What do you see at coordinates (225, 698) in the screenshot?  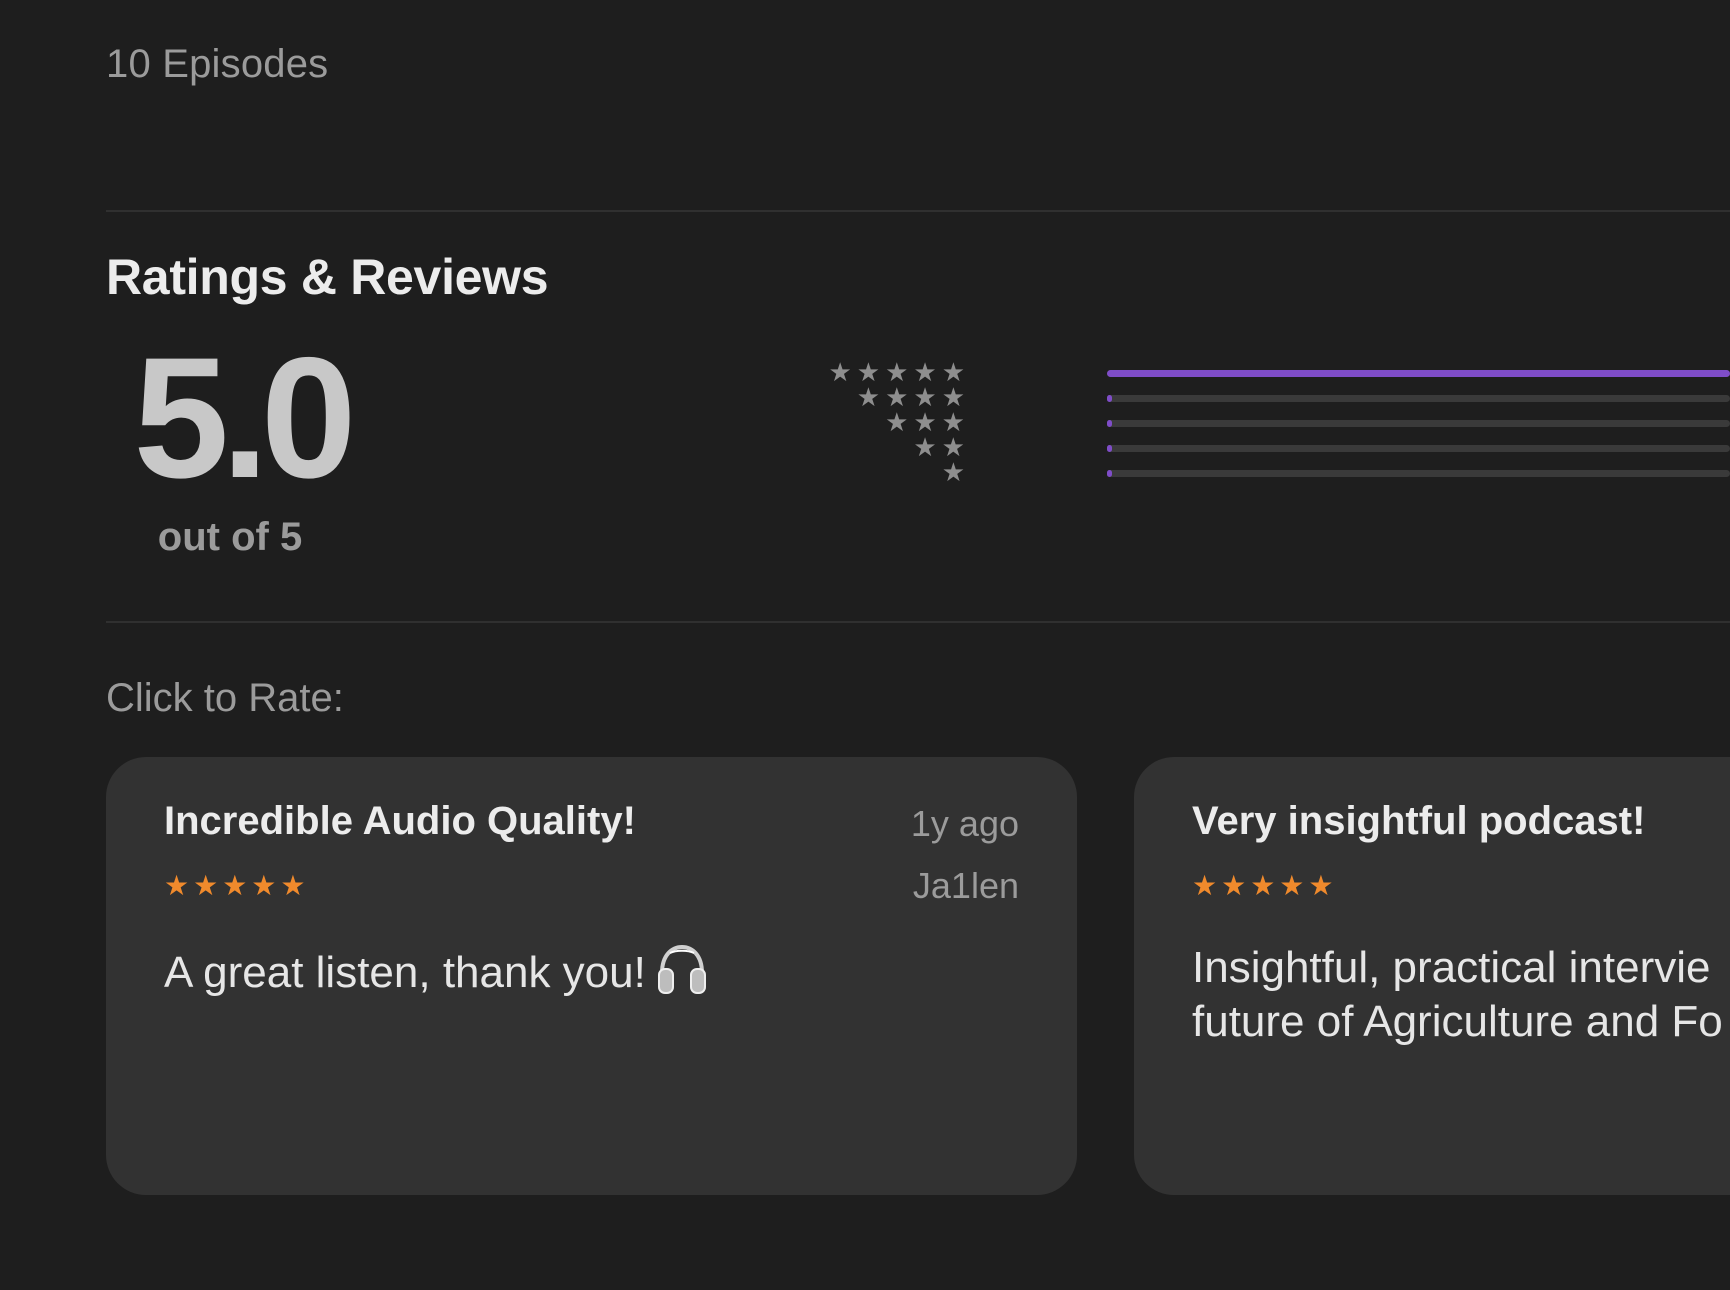 I see `click-to-rate-label: Click to Rate:` at bounding box center [225, 698].